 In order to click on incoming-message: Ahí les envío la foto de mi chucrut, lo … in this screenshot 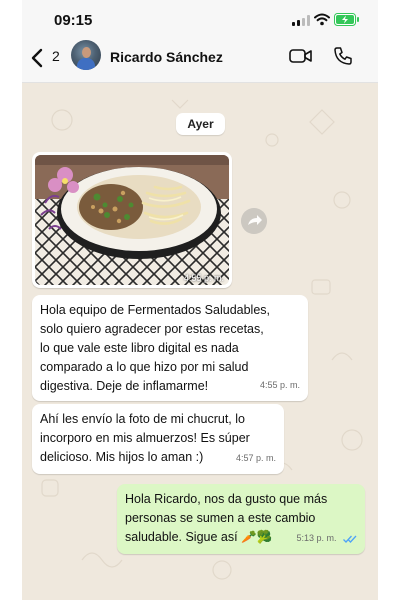, I will do `click(158, 439)`.